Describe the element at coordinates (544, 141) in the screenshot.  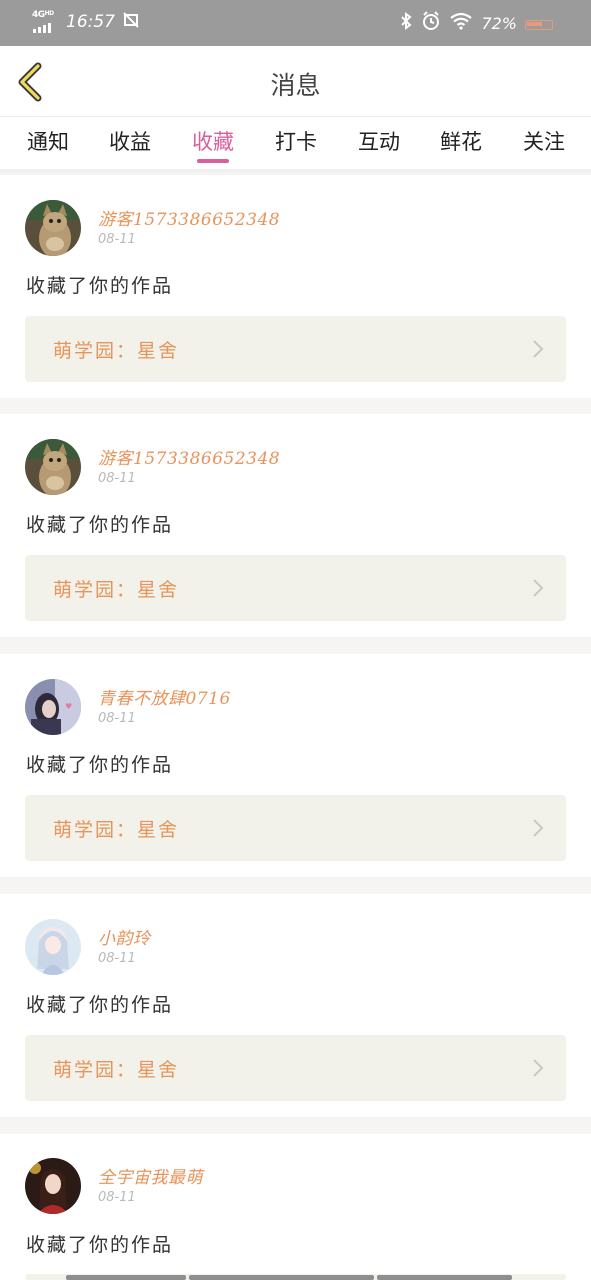
I see `tab-follows: 关注` at that location.